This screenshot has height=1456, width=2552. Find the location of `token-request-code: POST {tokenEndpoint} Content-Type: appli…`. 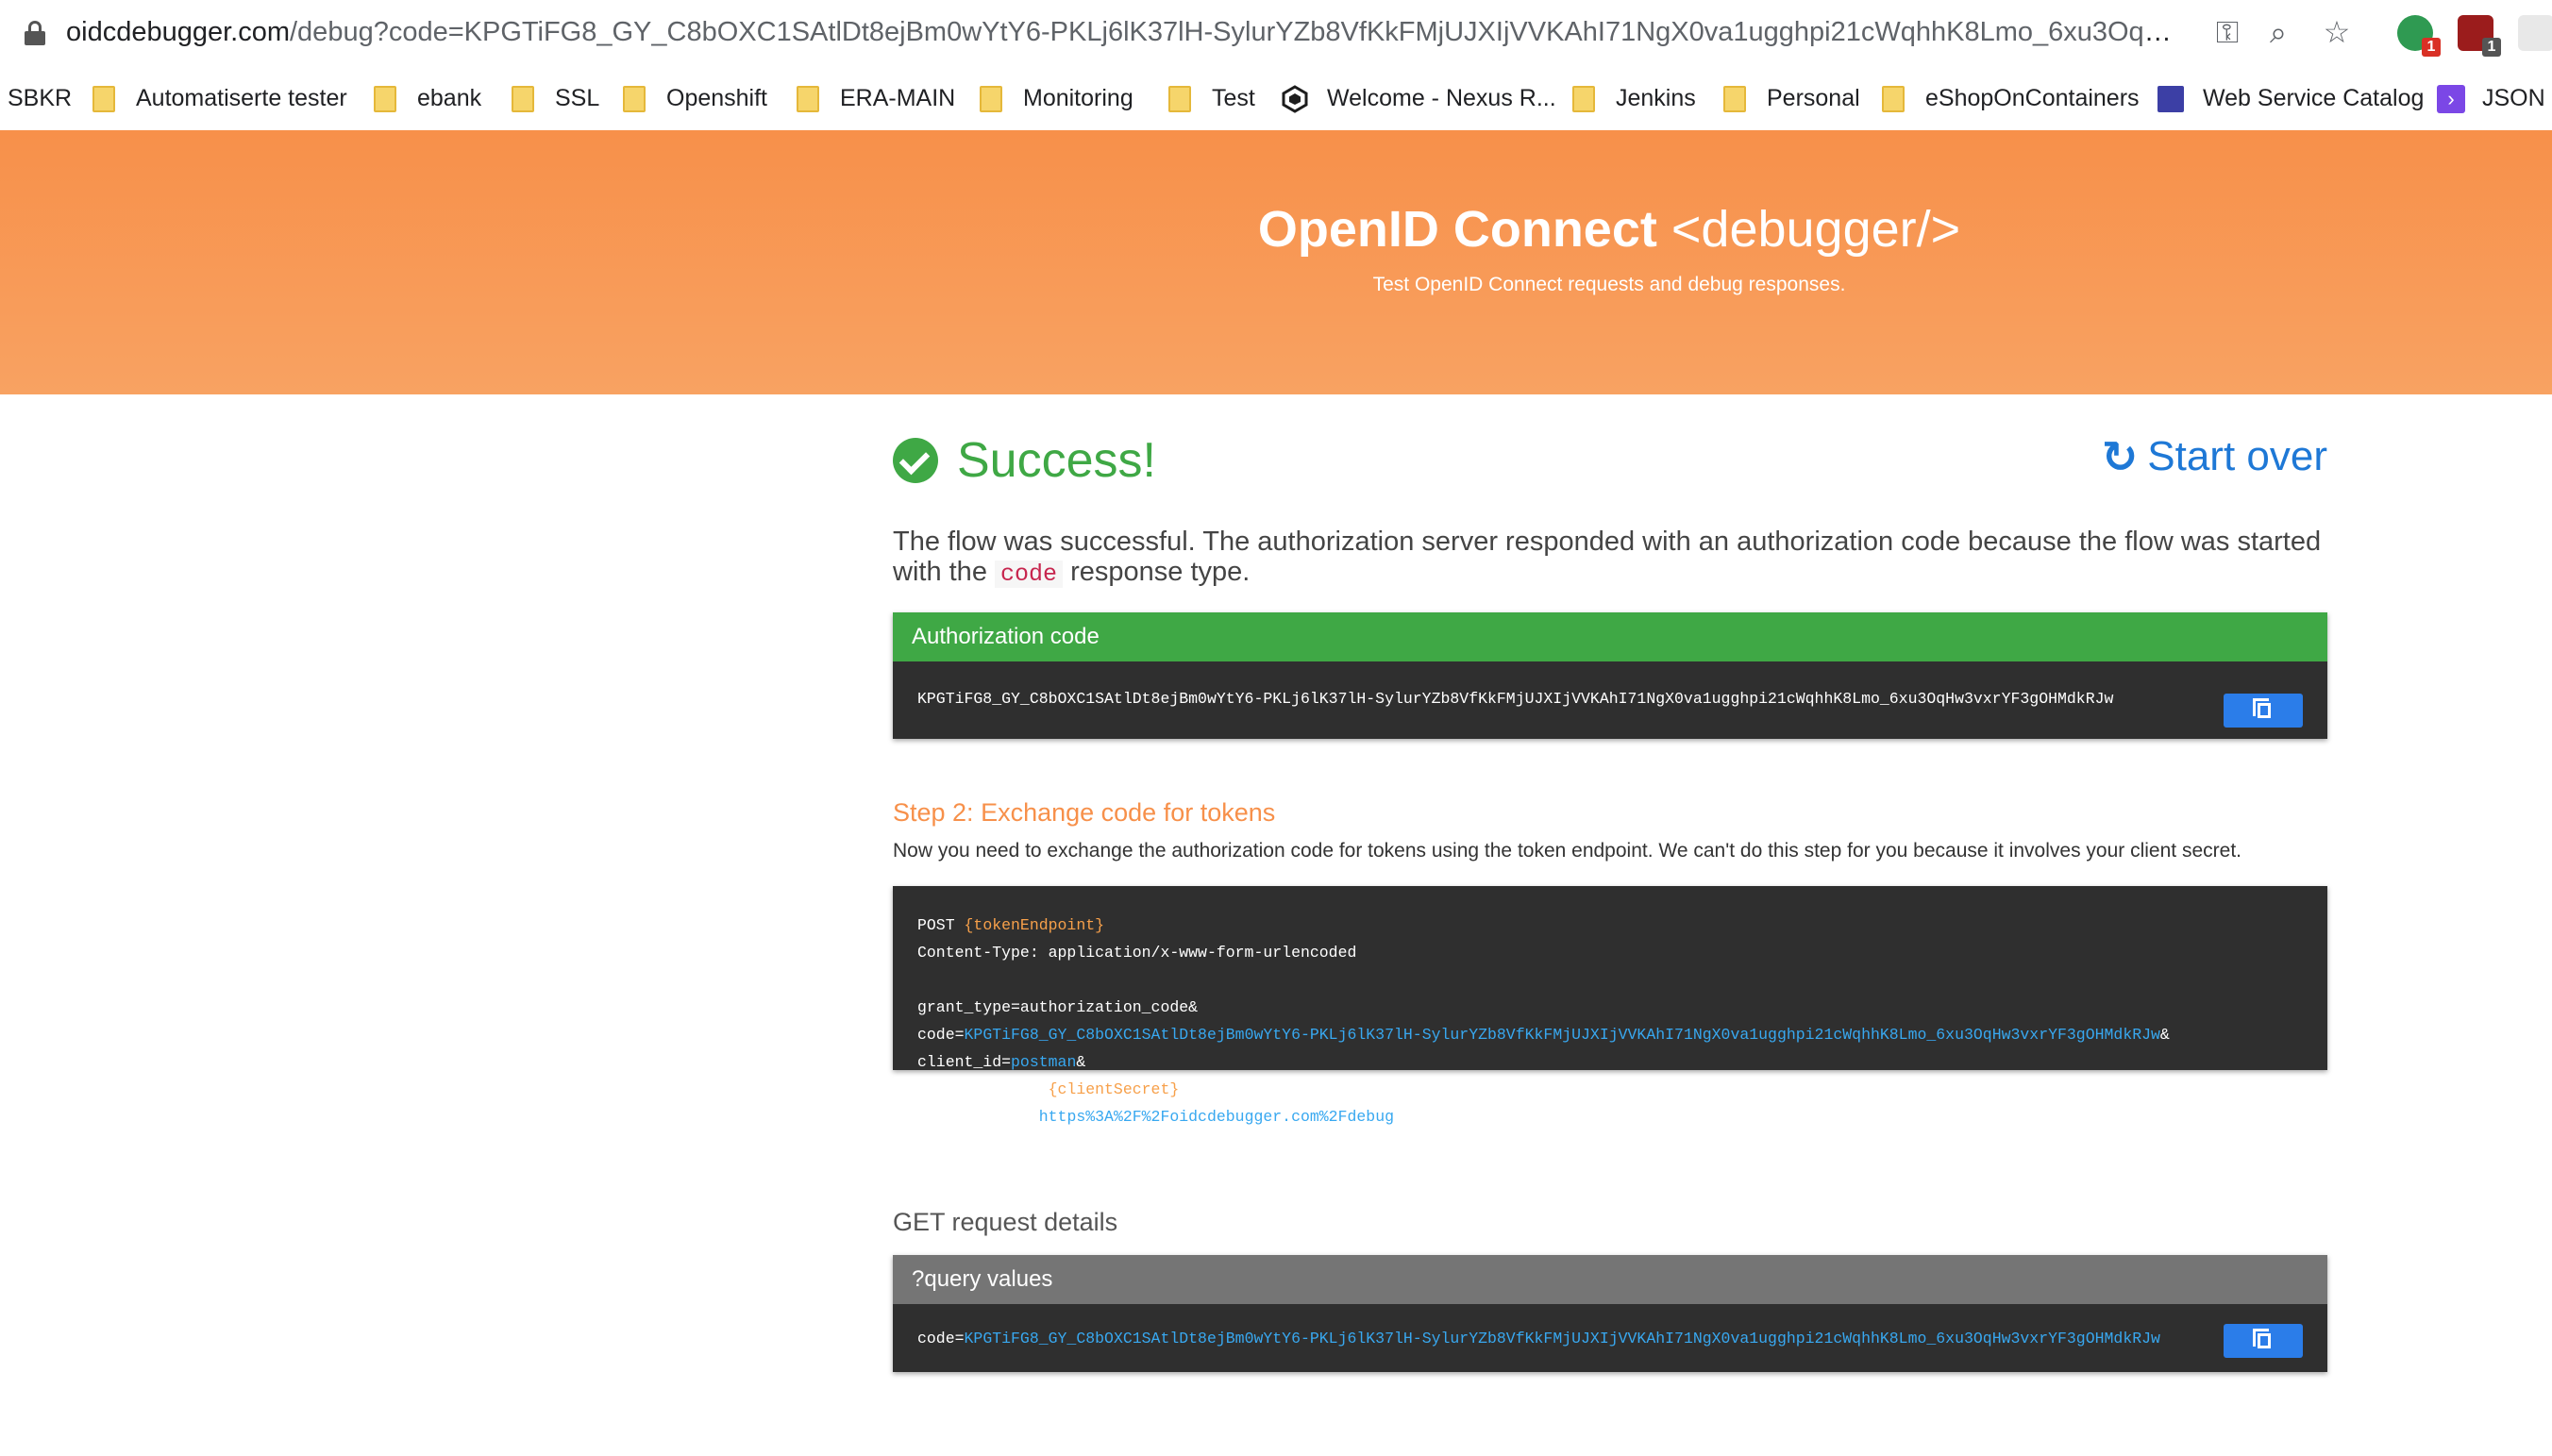

token-request-code: POST {tokenEndpoint} Content-Type: appli… is located at coordinates (1610, 1006).